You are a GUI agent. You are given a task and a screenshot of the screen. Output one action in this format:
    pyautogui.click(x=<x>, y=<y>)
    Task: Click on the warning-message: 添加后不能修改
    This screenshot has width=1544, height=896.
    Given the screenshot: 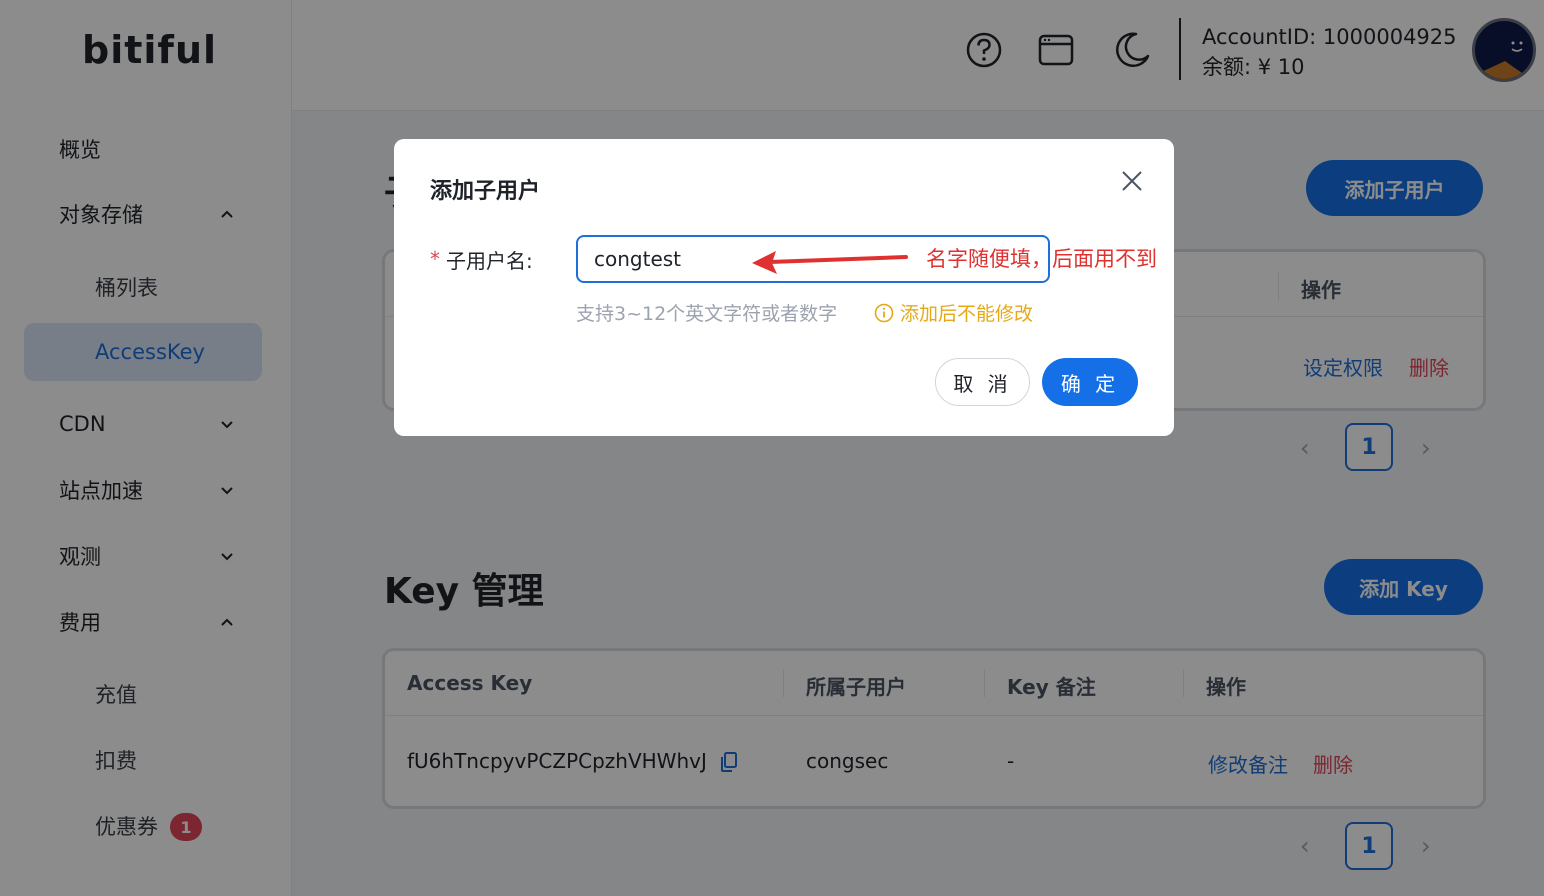 What is the action you would take?
    pyautogui.click(x=953, y=312)
    